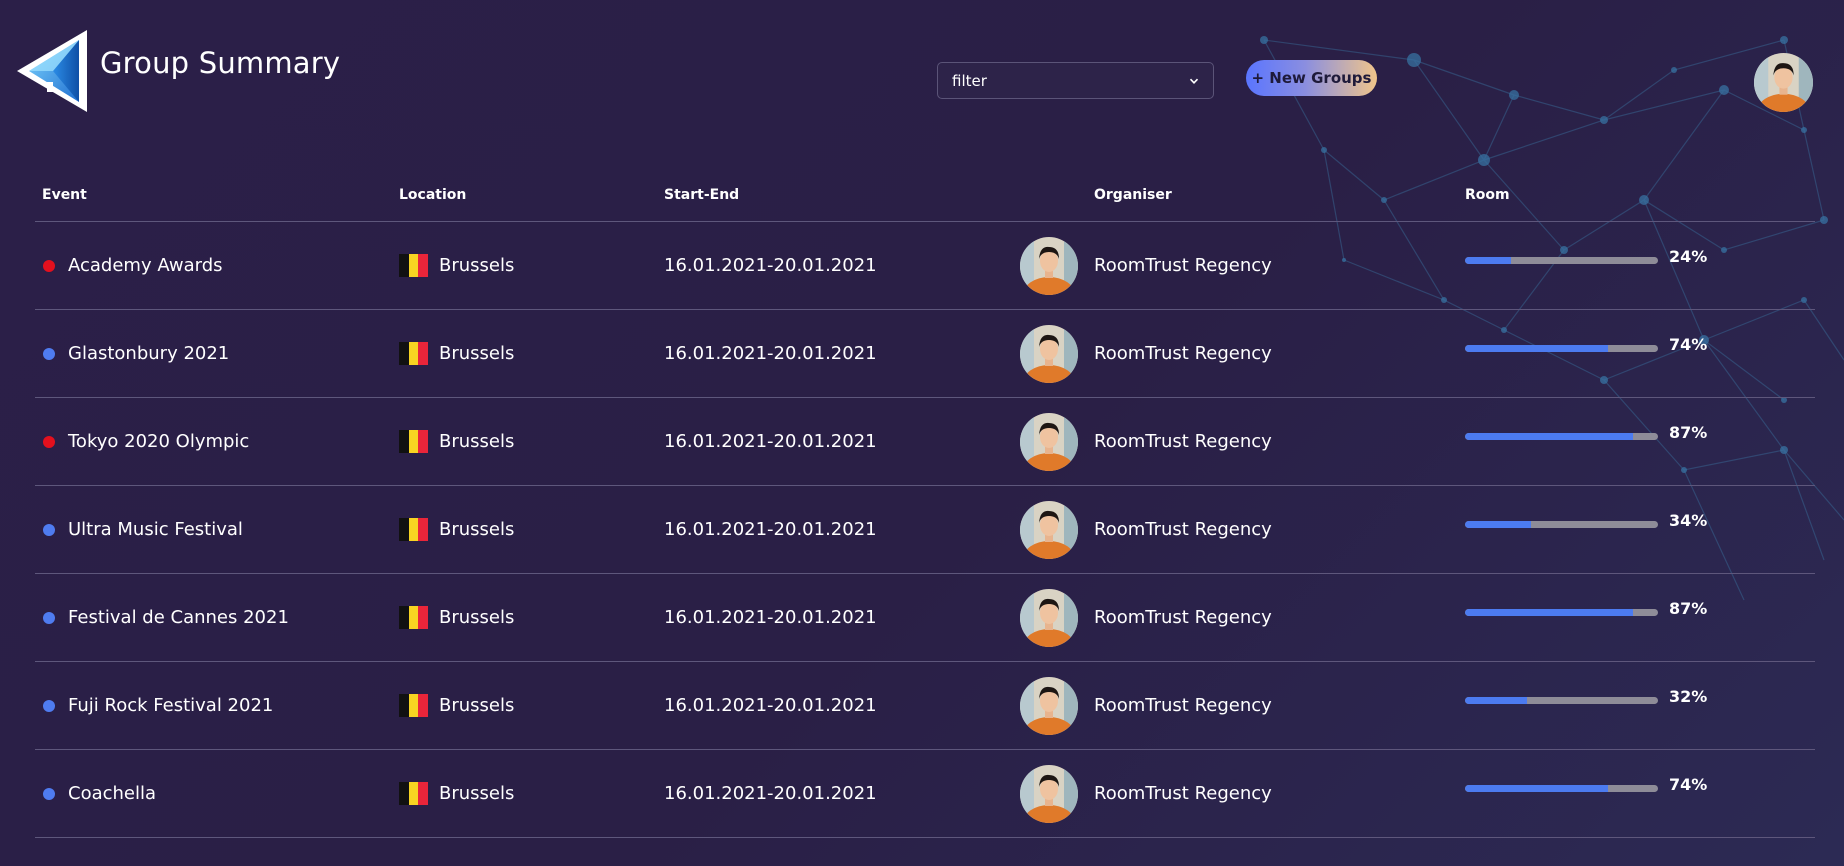 This screenshot has height=866, width=1844. What do you see at coordinates (925, 199) in the screenshot?
I see `table-header: Event Location Start-End Organiser Room` at bounding box center [925, 199].